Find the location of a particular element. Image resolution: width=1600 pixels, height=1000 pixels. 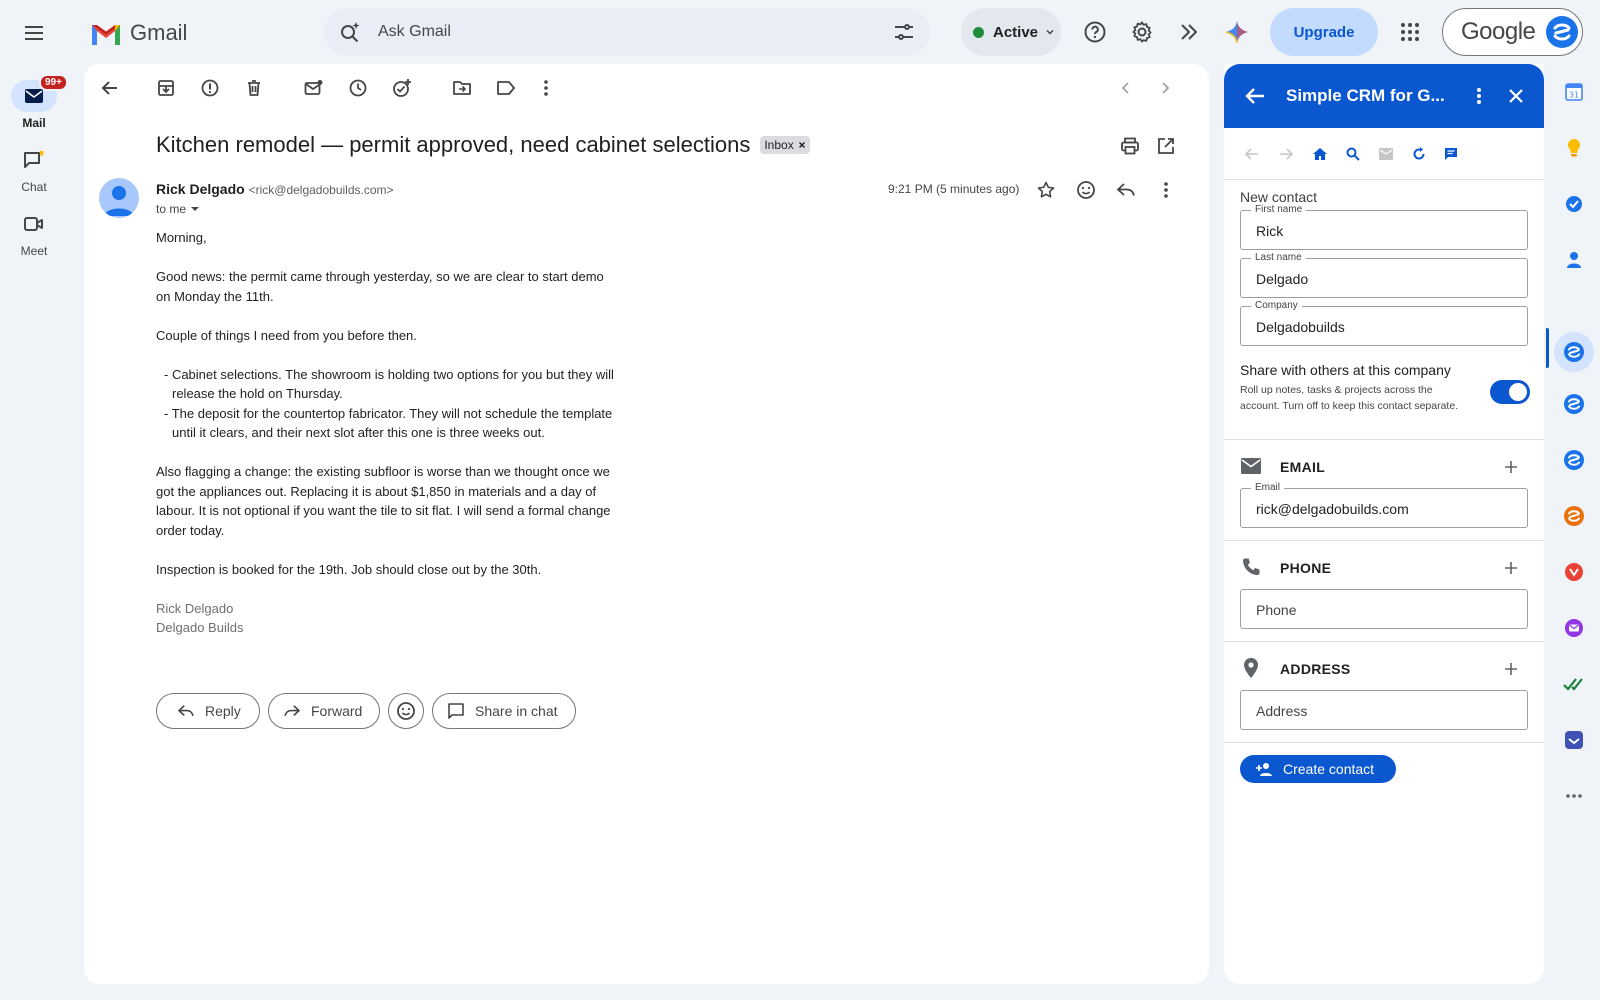

sender-name: Rick Delgado is located at coordinates (200, 189).